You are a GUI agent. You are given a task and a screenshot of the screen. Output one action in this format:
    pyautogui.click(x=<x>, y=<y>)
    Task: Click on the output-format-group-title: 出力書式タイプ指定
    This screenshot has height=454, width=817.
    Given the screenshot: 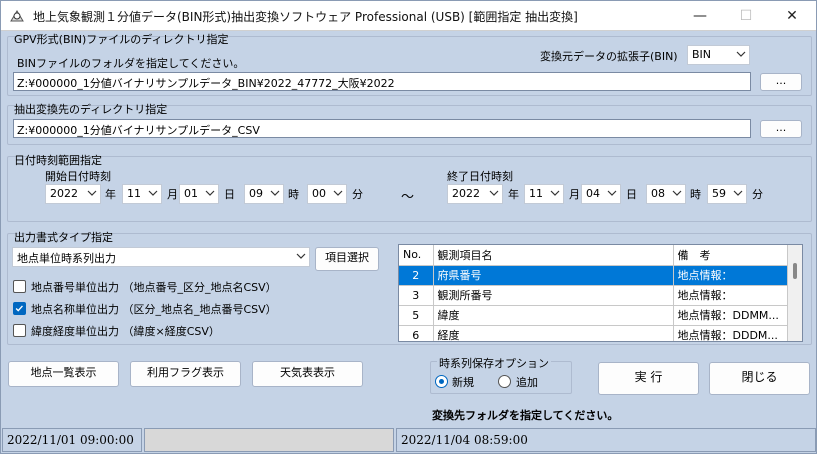 What is the action you would take?
    pyautogui.click(x=63, y=237)
    